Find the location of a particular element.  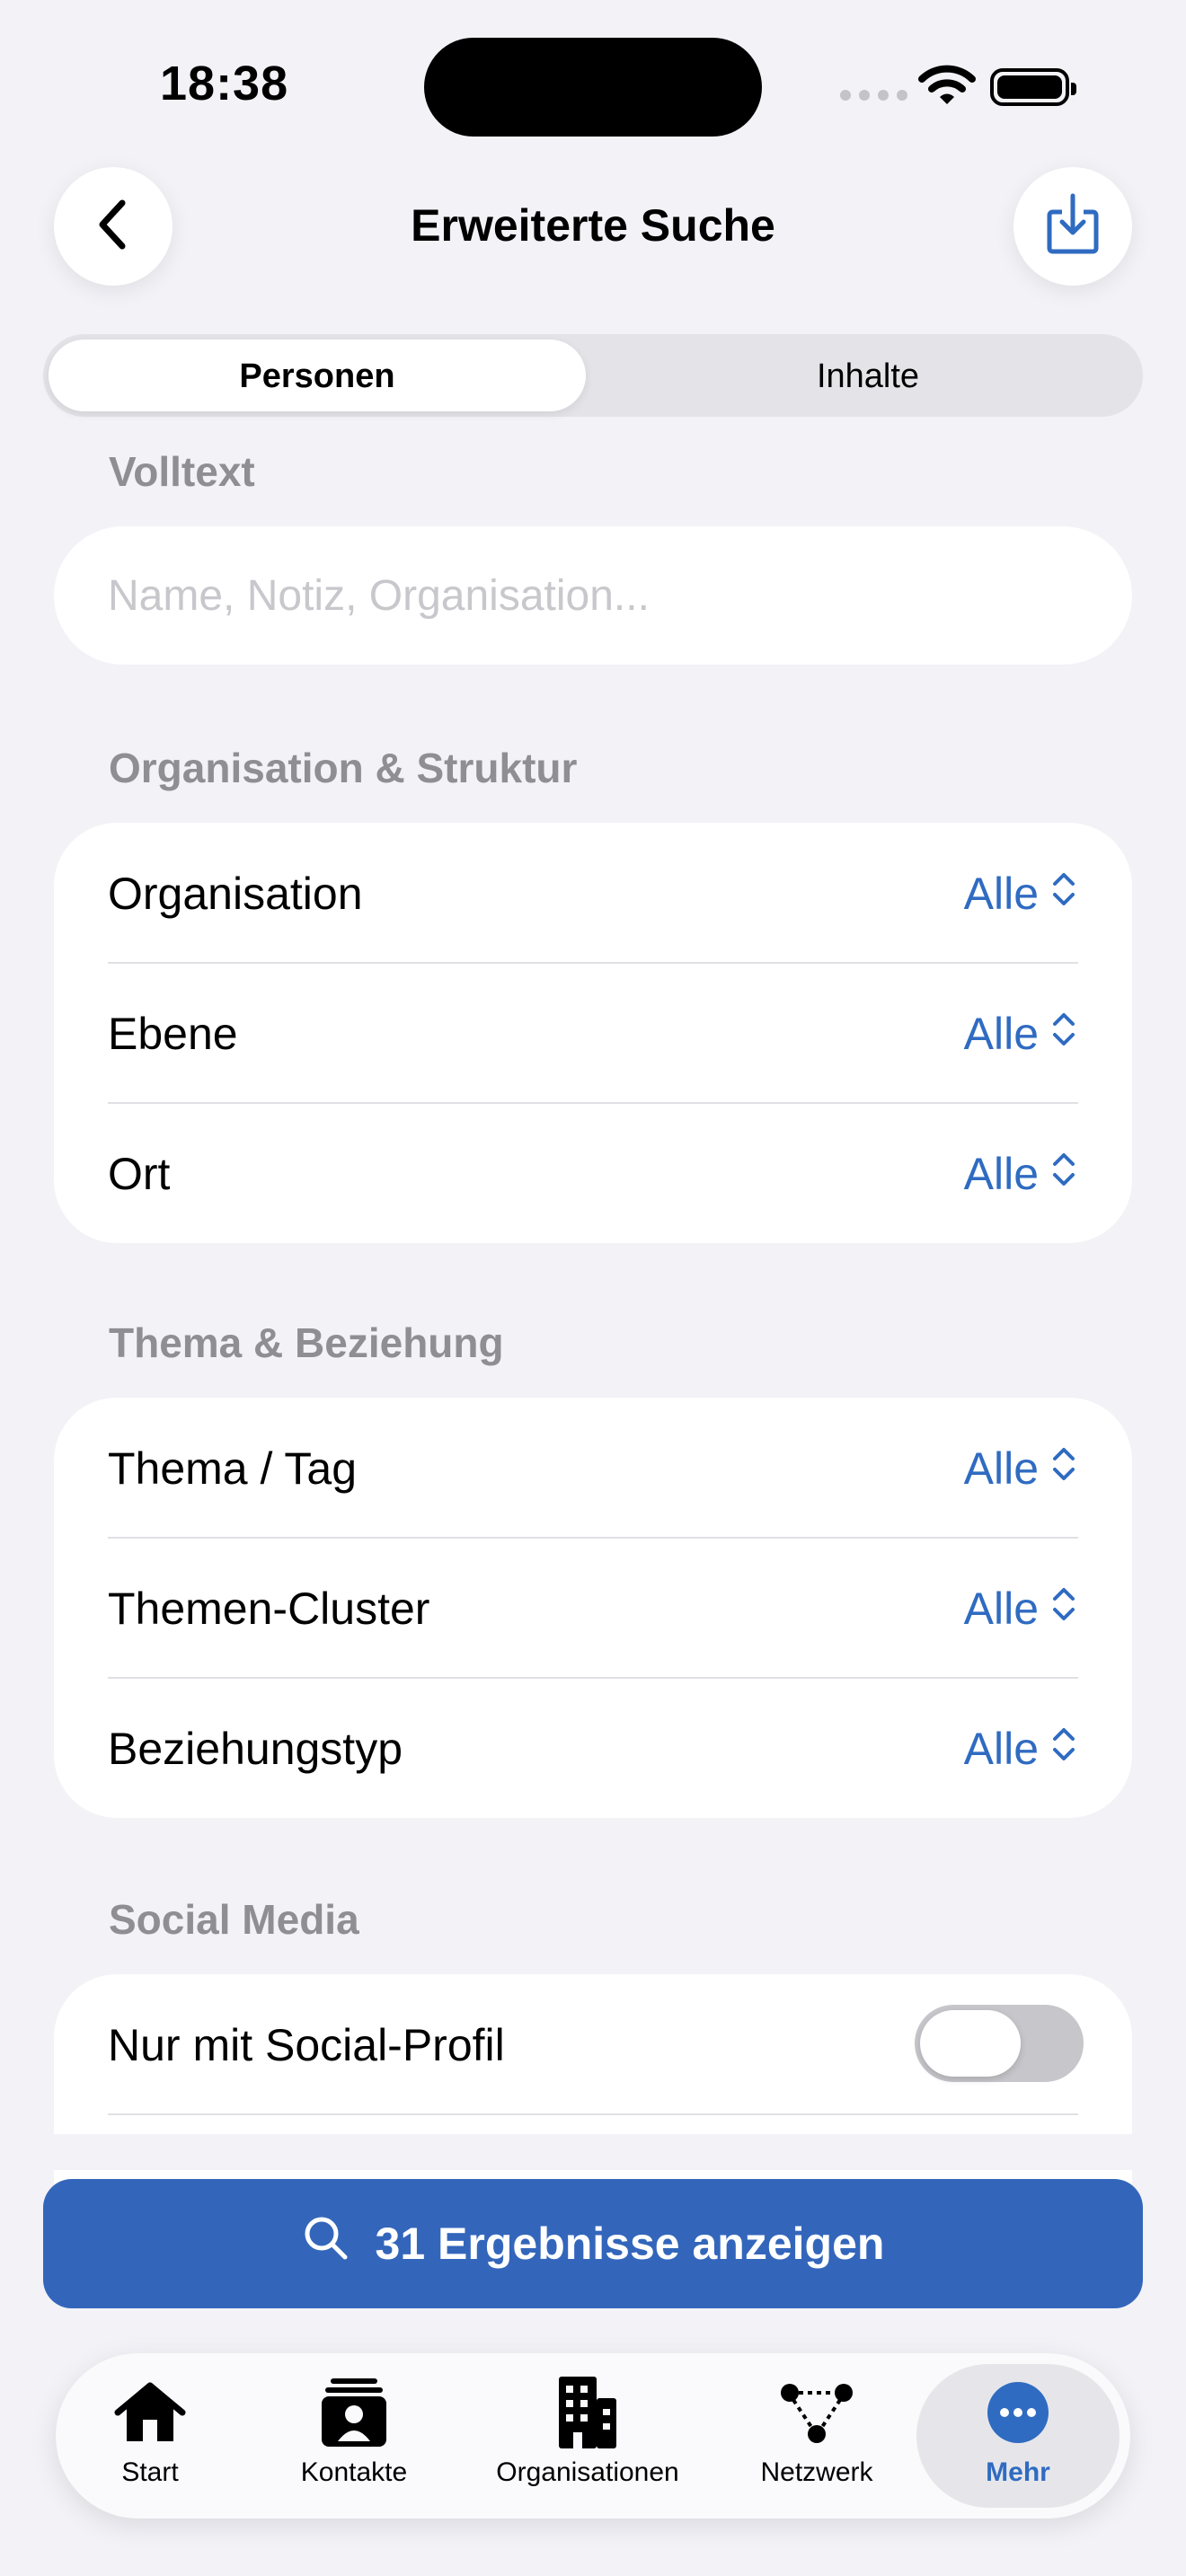

social-profile-toggle is located at coordinates (999, 2043).